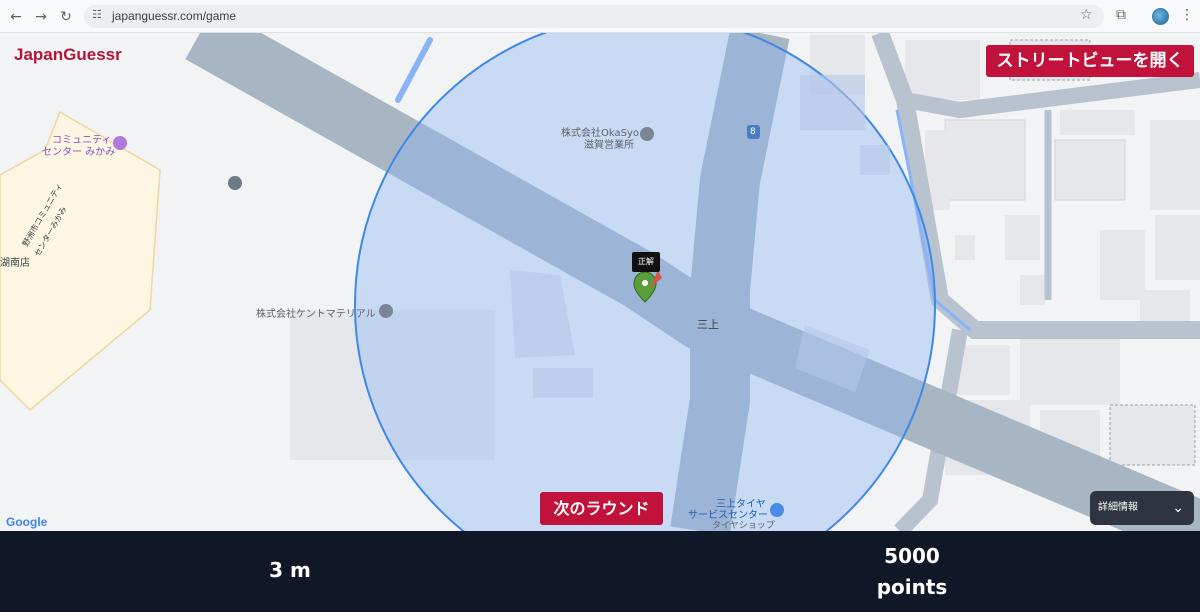 This screenshot has height=612, width=1200. I want to click on next-round-button: 次のラウンド, so click(601, 508).